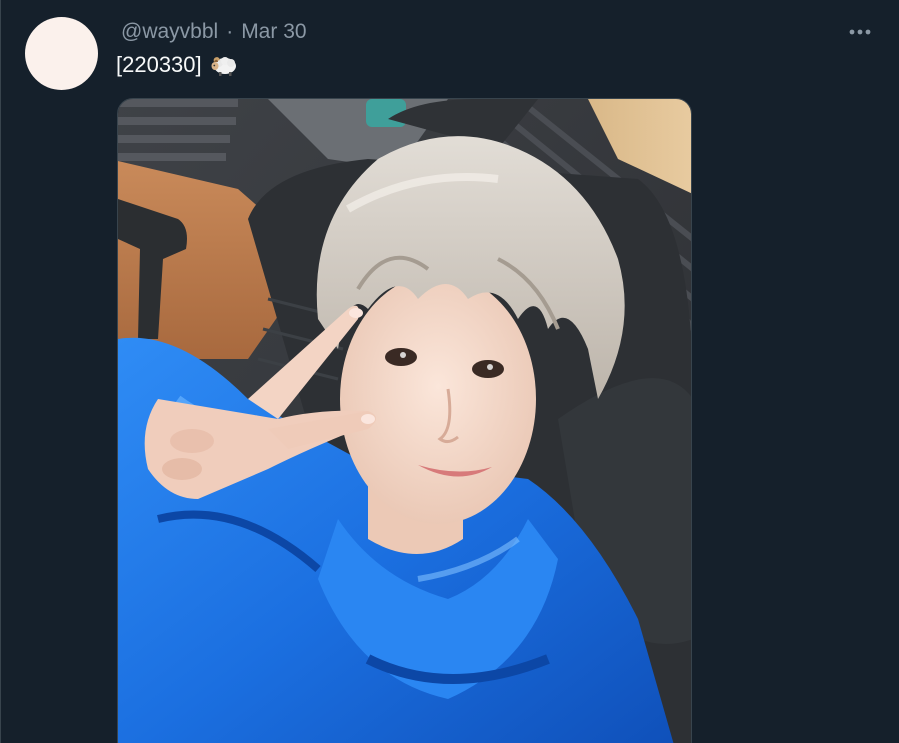 The height and width of the screenshot is (743, 899). I want to click on tweet-text: [220330], so click(177, 65).